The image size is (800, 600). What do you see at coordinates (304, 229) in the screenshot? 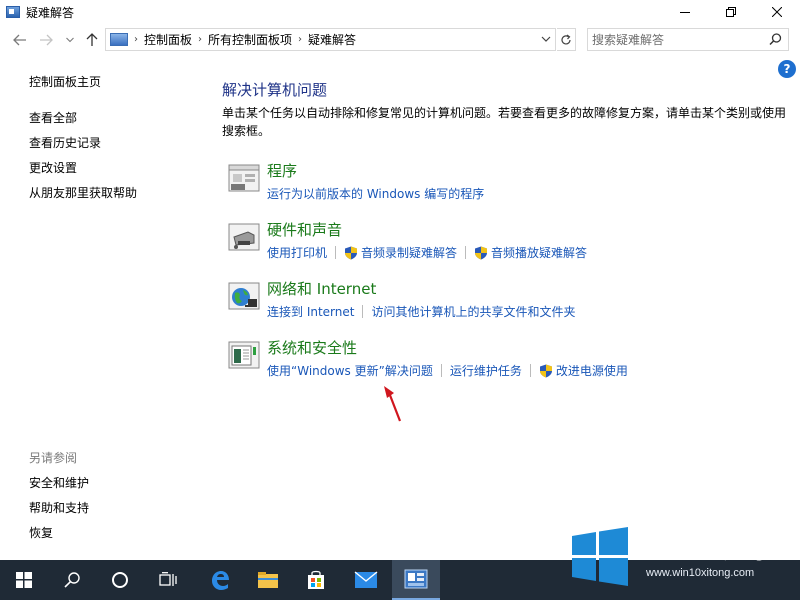
I see `category-hardware-sound-title: 硬件和声音` at bounding box center [304, 229].